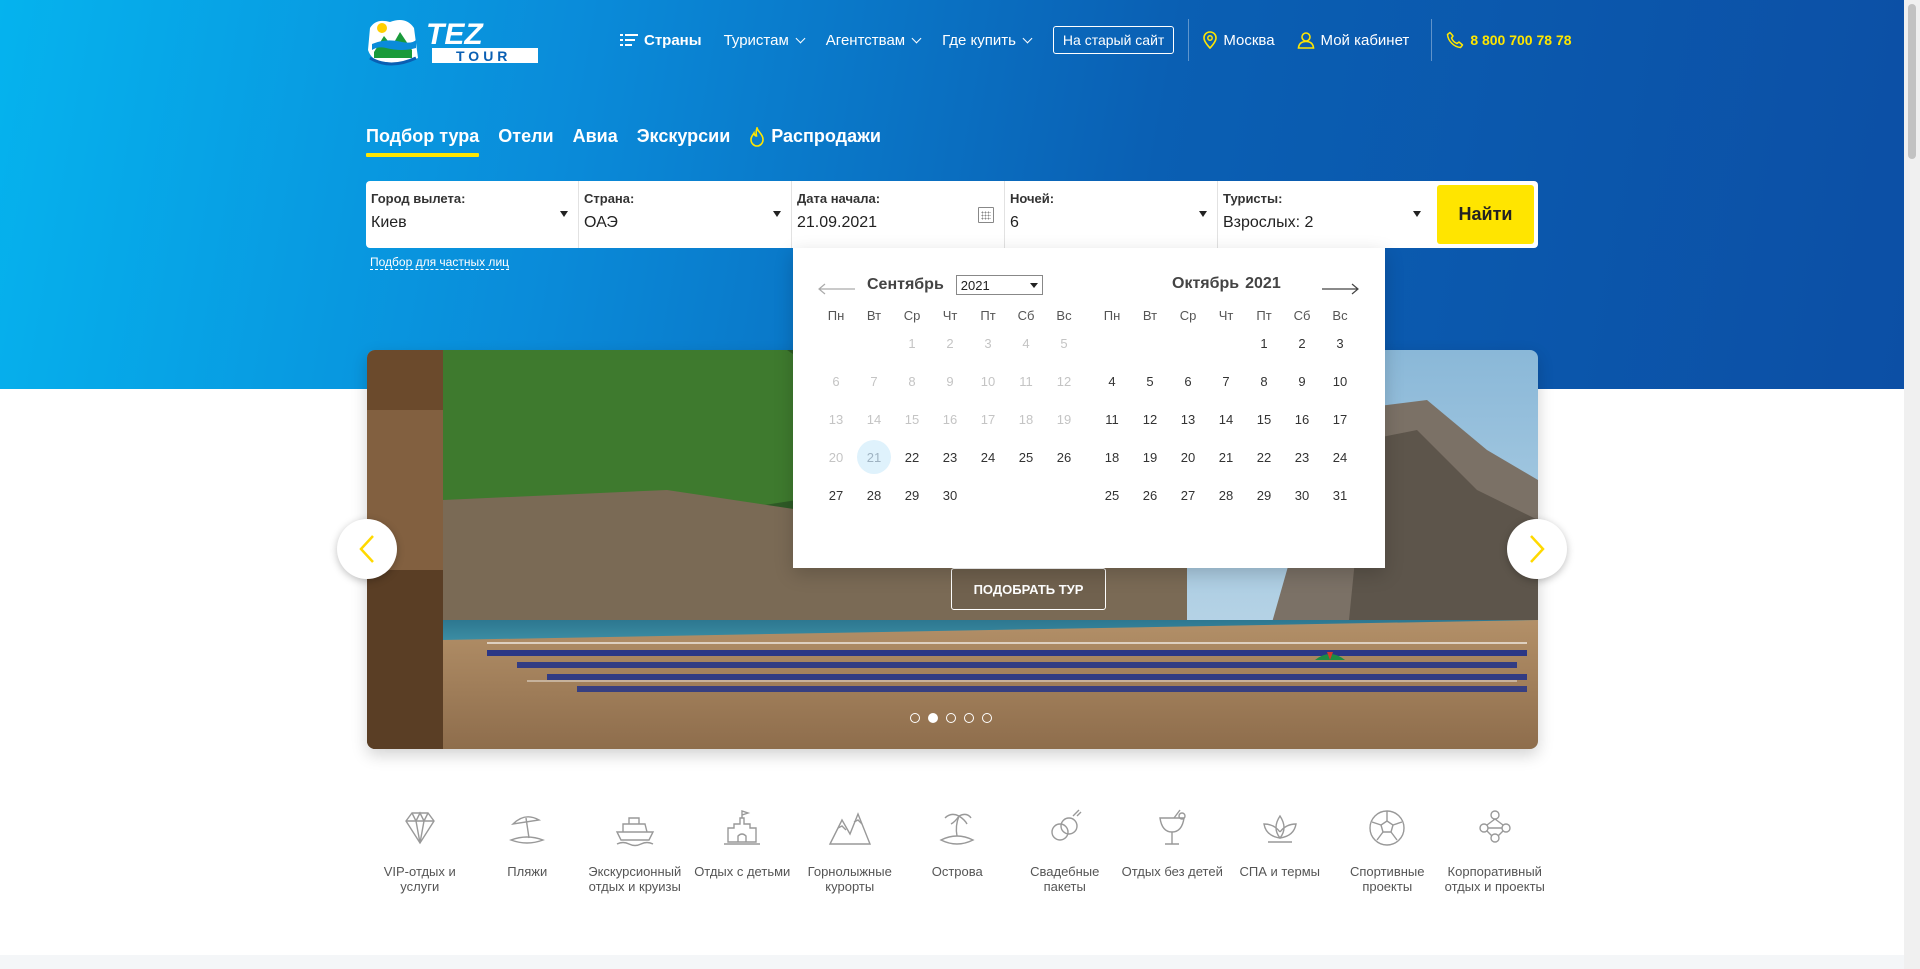 The height and width of the screenshot is (969, 1920). I want to click on tourists-select: Туристы: Взрослых: 2, so click(1324, 214).